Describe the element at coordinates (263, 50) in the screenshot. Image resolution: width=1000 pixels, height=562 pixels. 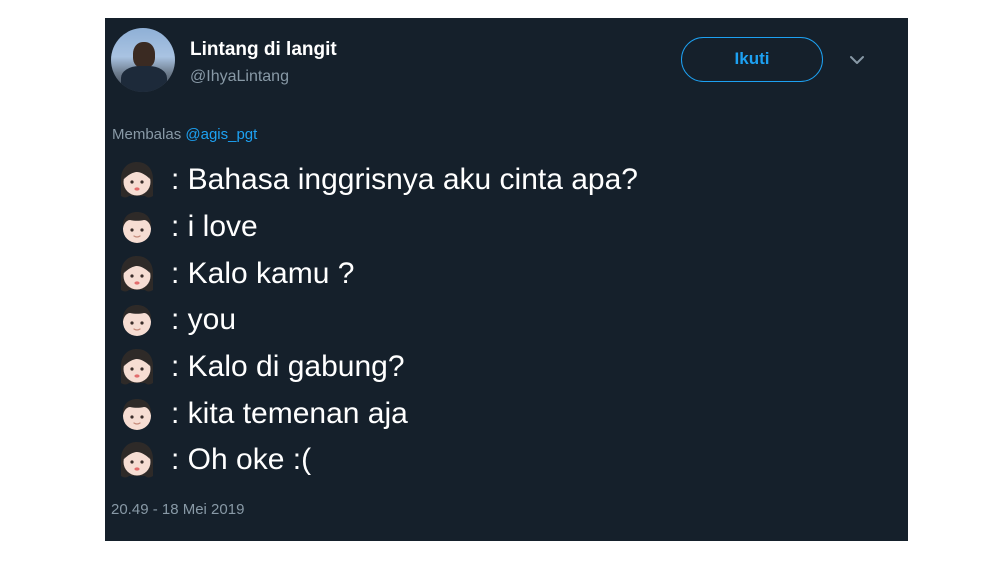
I see `display-name: Lintang di langit` at that location.